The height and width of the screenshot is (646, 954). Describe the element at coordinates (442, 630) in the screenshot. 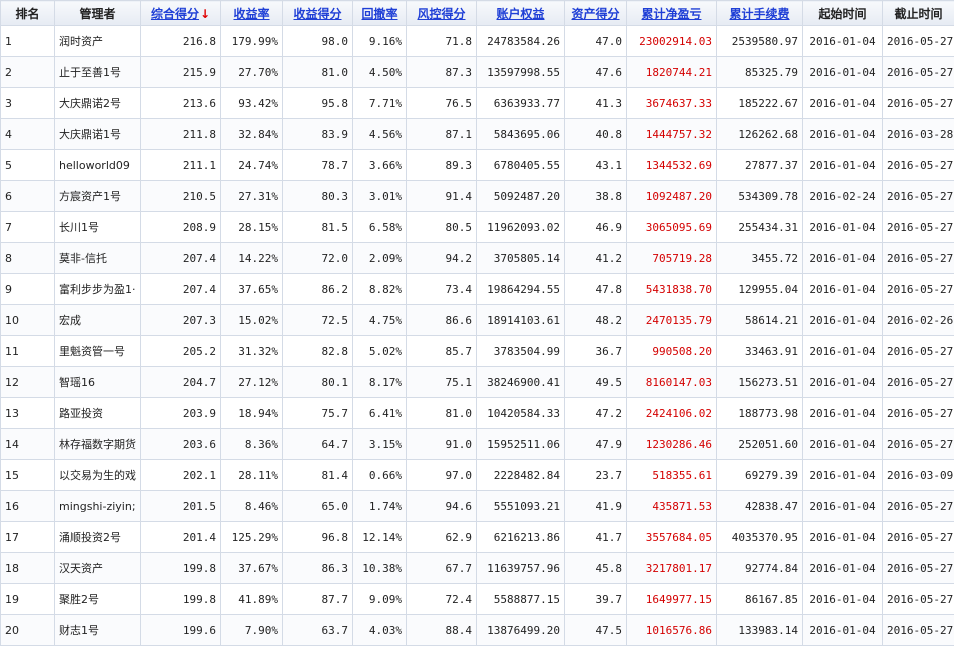

I see `risk-score-cell: 88.4` at that location.